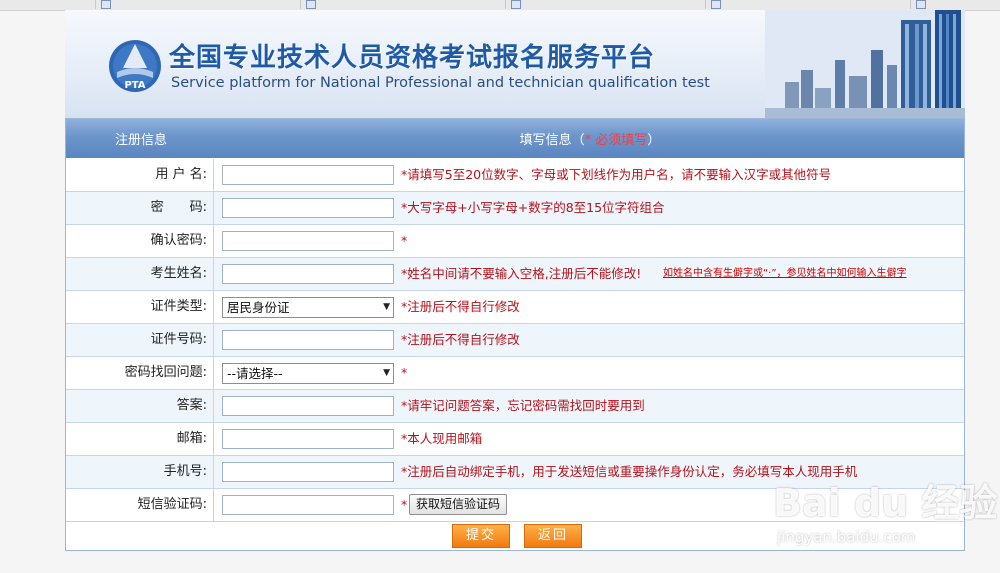  What do you see at coordinates (404, 372) in the screenshot?
I see `hint-security-question: *` at bounding box center [404, 372].